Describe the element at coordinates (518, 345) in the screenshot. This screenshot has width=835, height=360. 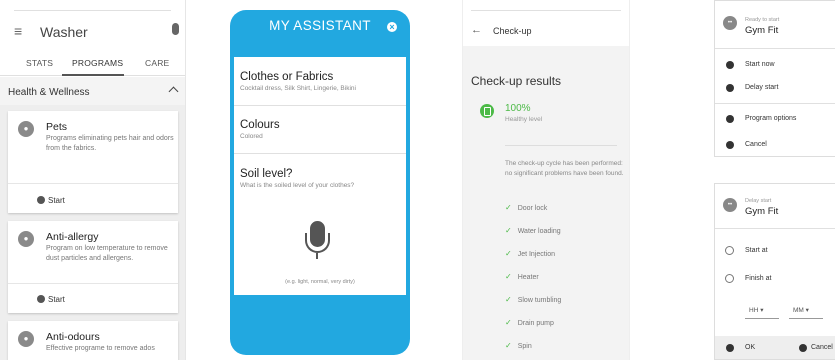
I see `check-item: ✓ Spin` at that location.